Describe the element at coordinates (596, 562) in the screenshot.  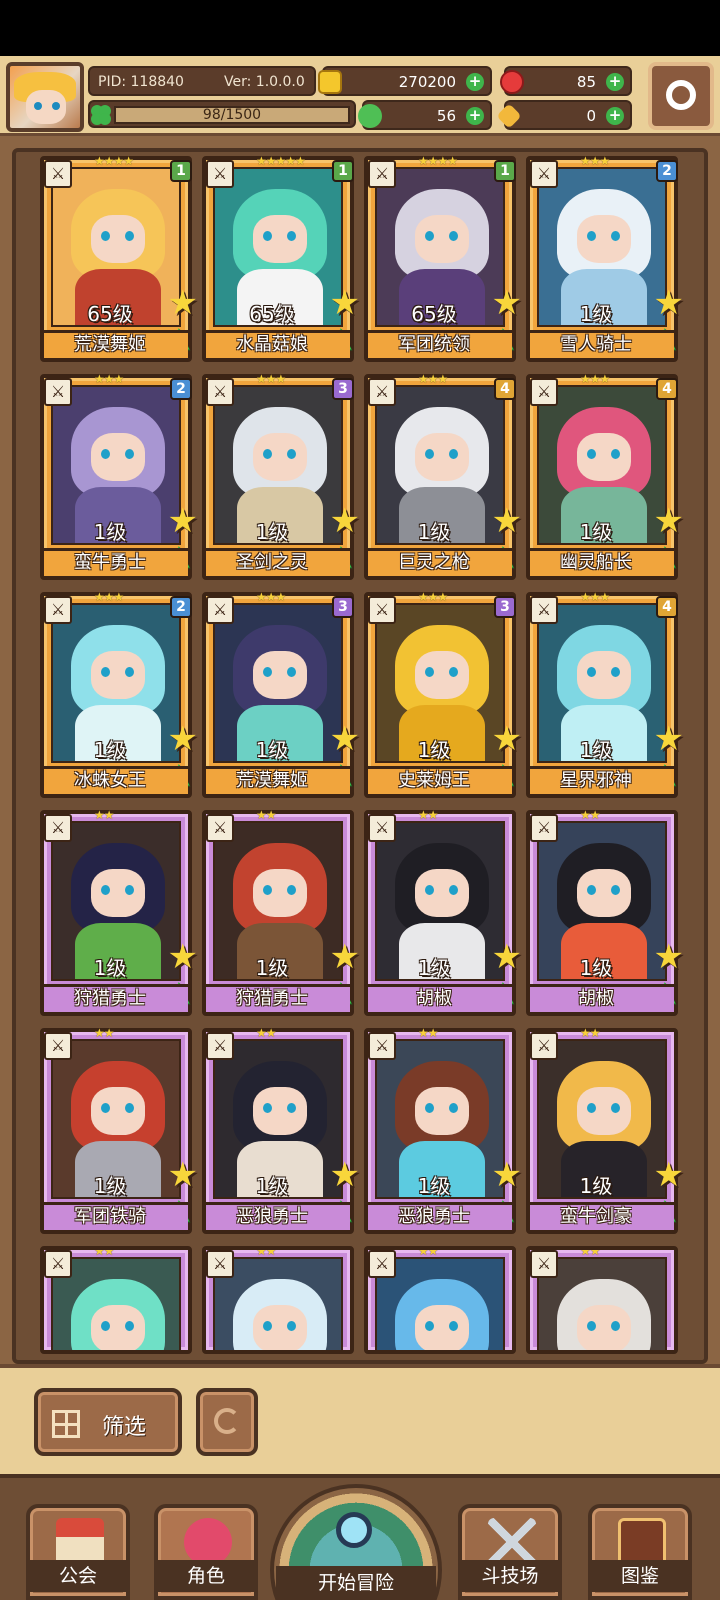
I see `character-name: 幽灵船长` at that location.